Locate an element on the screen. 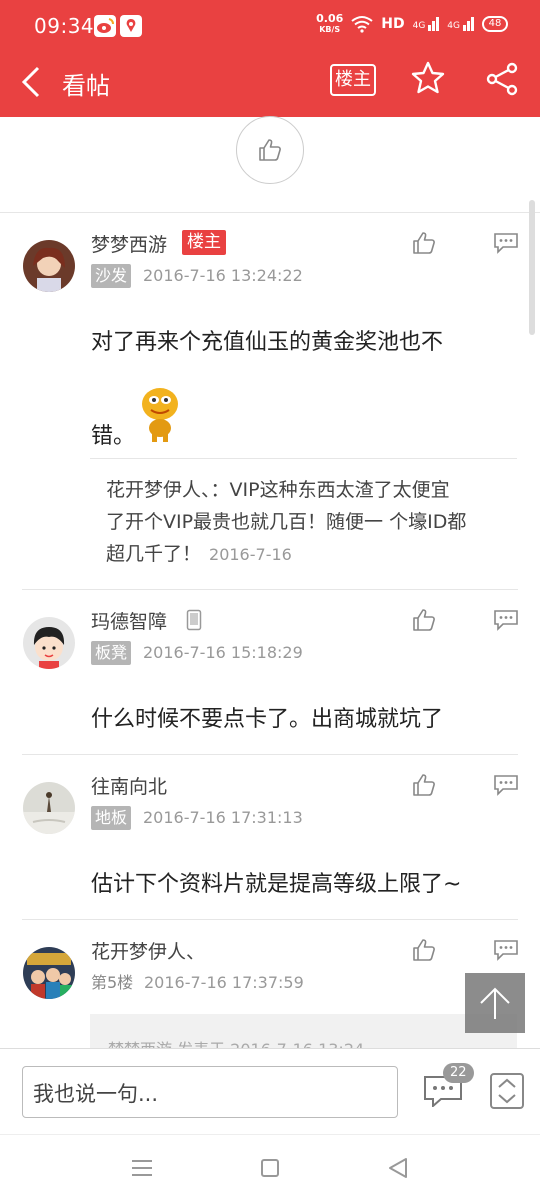 The height and width of the screenshot is (1200, 540). app-header: 看帖 楼主 is located at coordinates (270, 84).